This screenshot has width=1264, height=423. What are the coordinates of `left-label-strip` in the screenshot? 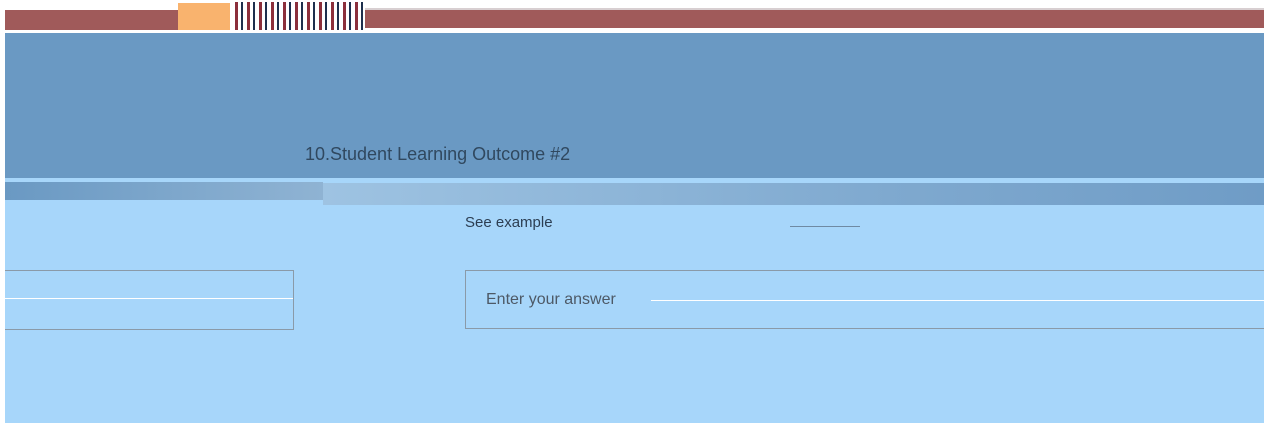 It's located at (164, 191).